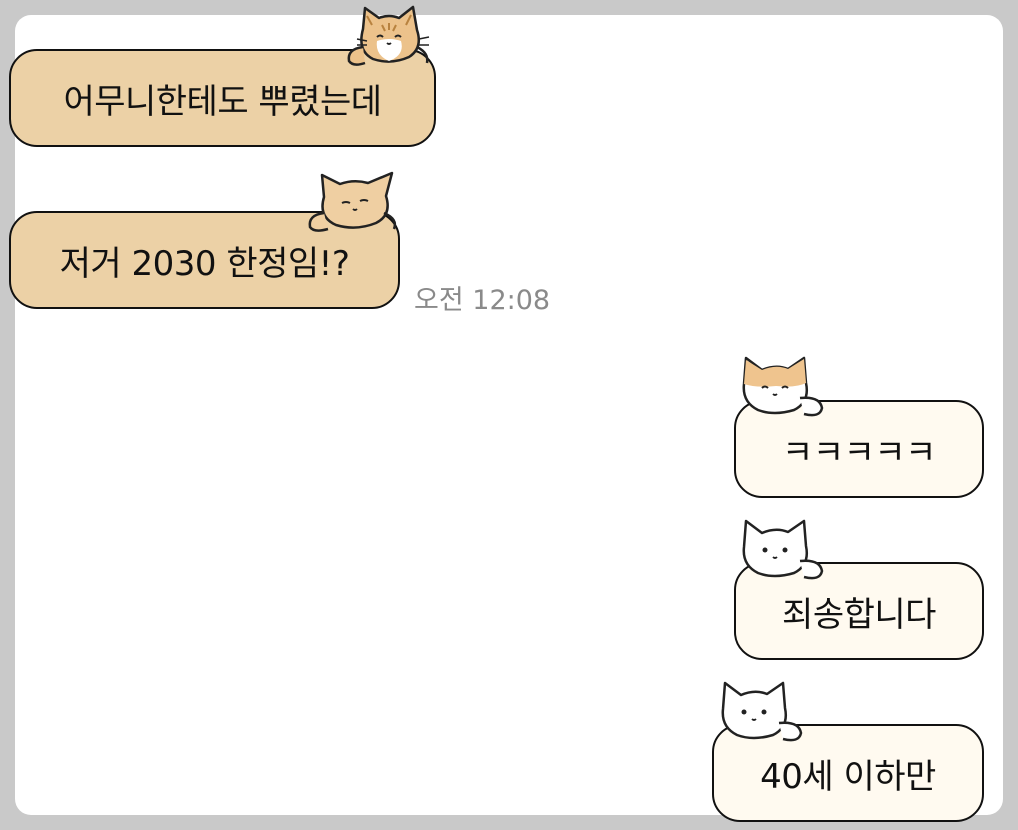 Image resolution: width=1018 pixels, height=830 pixels. I want to click on orange-tabby-cat-icon, so click(388, 35).